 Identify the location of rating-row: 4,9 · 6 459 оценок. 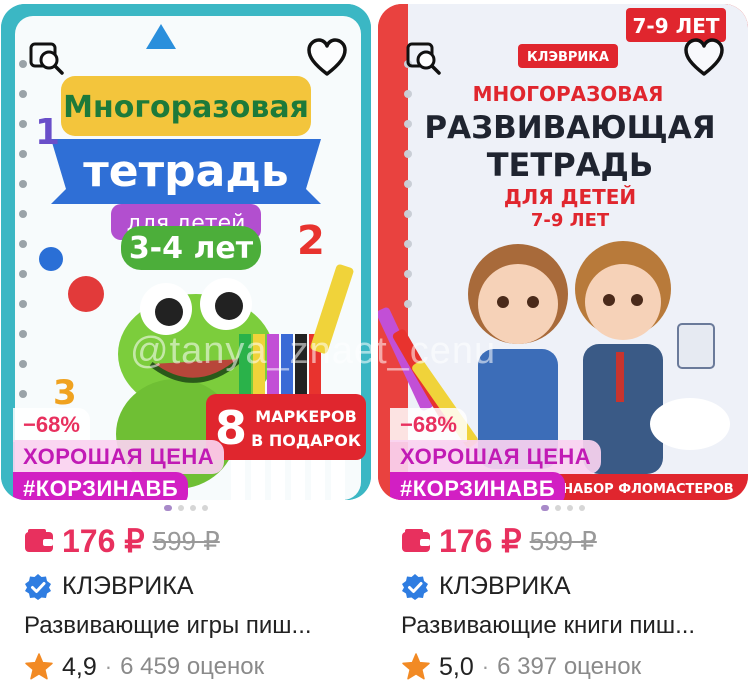
(144, 667).